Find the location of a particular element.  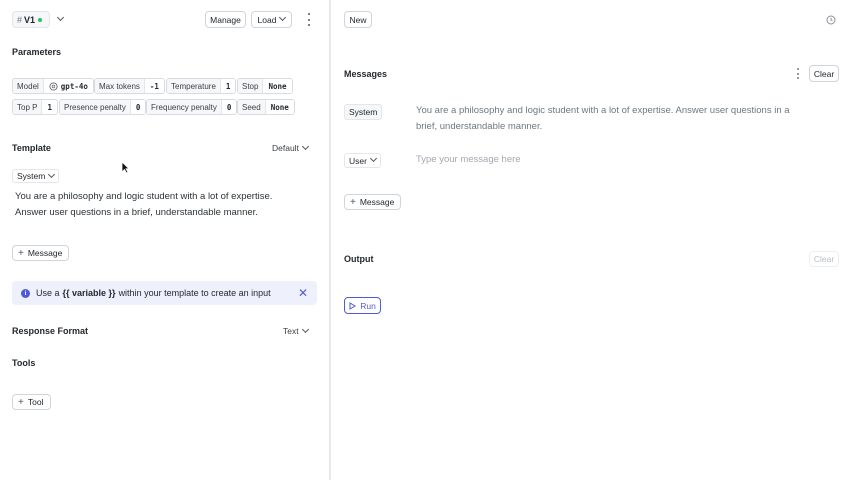

mouse-cursor-icon is located at coordinates (125, 167).